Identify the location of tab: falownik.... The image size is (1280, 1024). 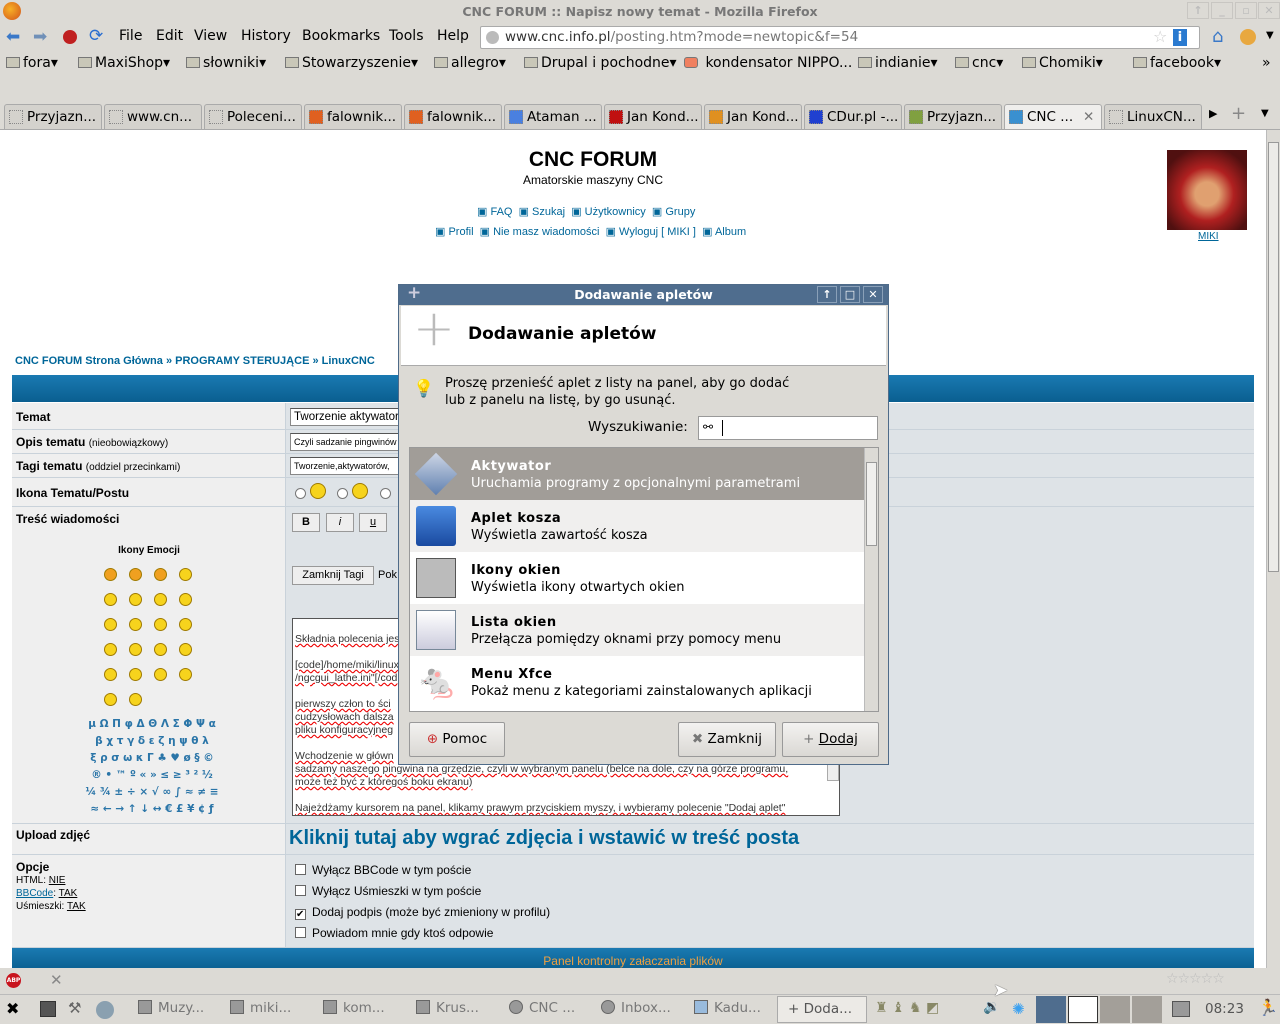
(453, 116).